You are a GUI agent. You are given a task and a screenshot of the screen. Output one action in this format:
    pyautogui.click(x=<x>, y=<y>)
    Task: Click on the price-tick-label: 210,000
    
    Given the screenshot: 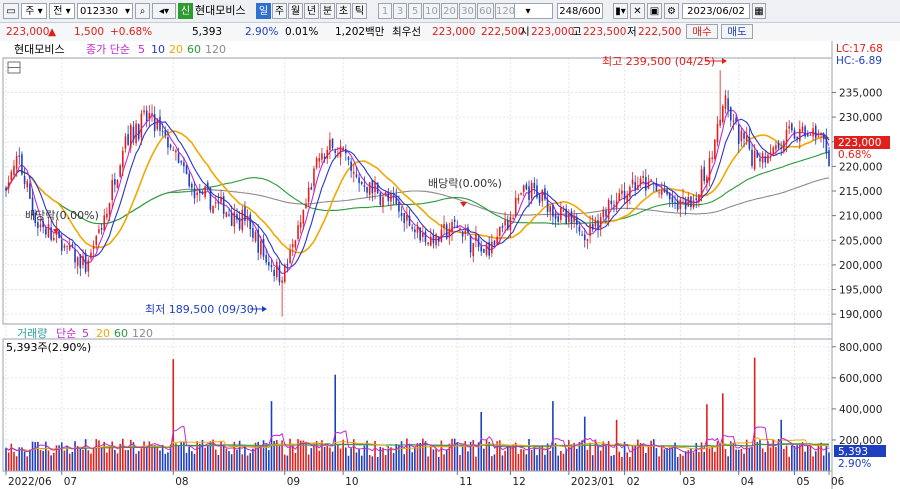 What is the action you would take?
    pyautogui.click(x=860, y=217)
    